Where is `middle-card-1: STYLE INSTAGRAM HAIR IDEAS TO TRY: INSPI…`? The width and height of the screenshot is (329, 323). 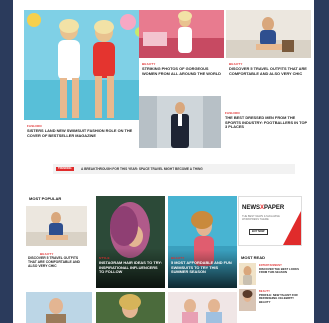
middle-card-1: STYLE INSTAGRAM HAIR IDEAS TO TRY: INSPI… is located at coordinates (130, 242).